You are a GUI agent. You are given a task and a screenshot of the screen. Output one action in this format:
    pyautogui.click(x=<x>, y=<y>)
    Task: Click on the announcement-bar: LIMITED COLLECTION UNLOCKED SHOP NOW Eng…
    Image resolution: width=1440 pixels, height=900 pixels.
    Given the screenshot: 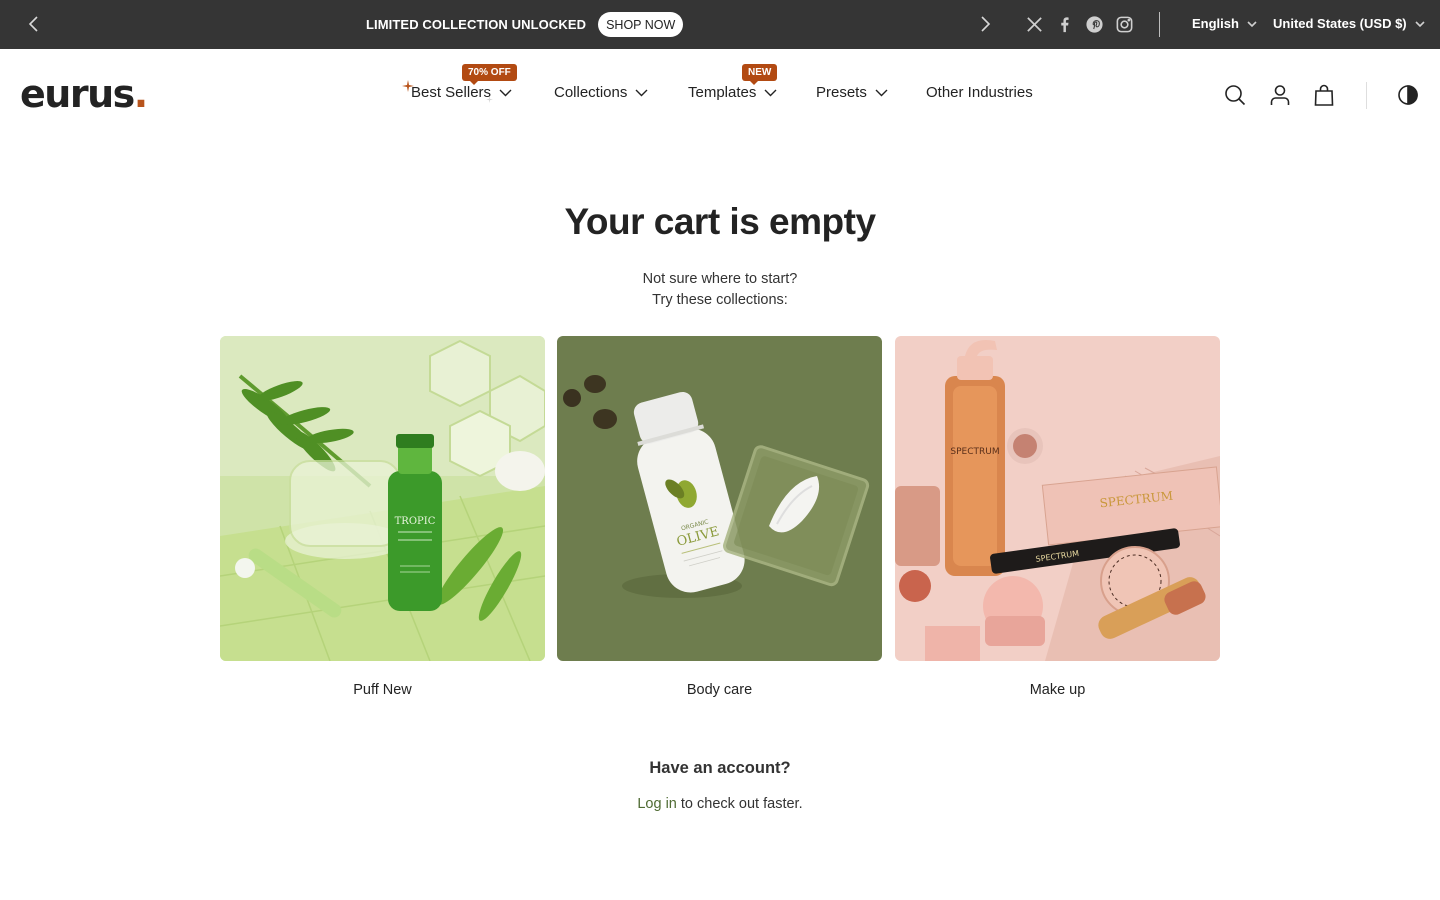 What is the action you would take?
    pyautogui.click(x=720, y=24)
    